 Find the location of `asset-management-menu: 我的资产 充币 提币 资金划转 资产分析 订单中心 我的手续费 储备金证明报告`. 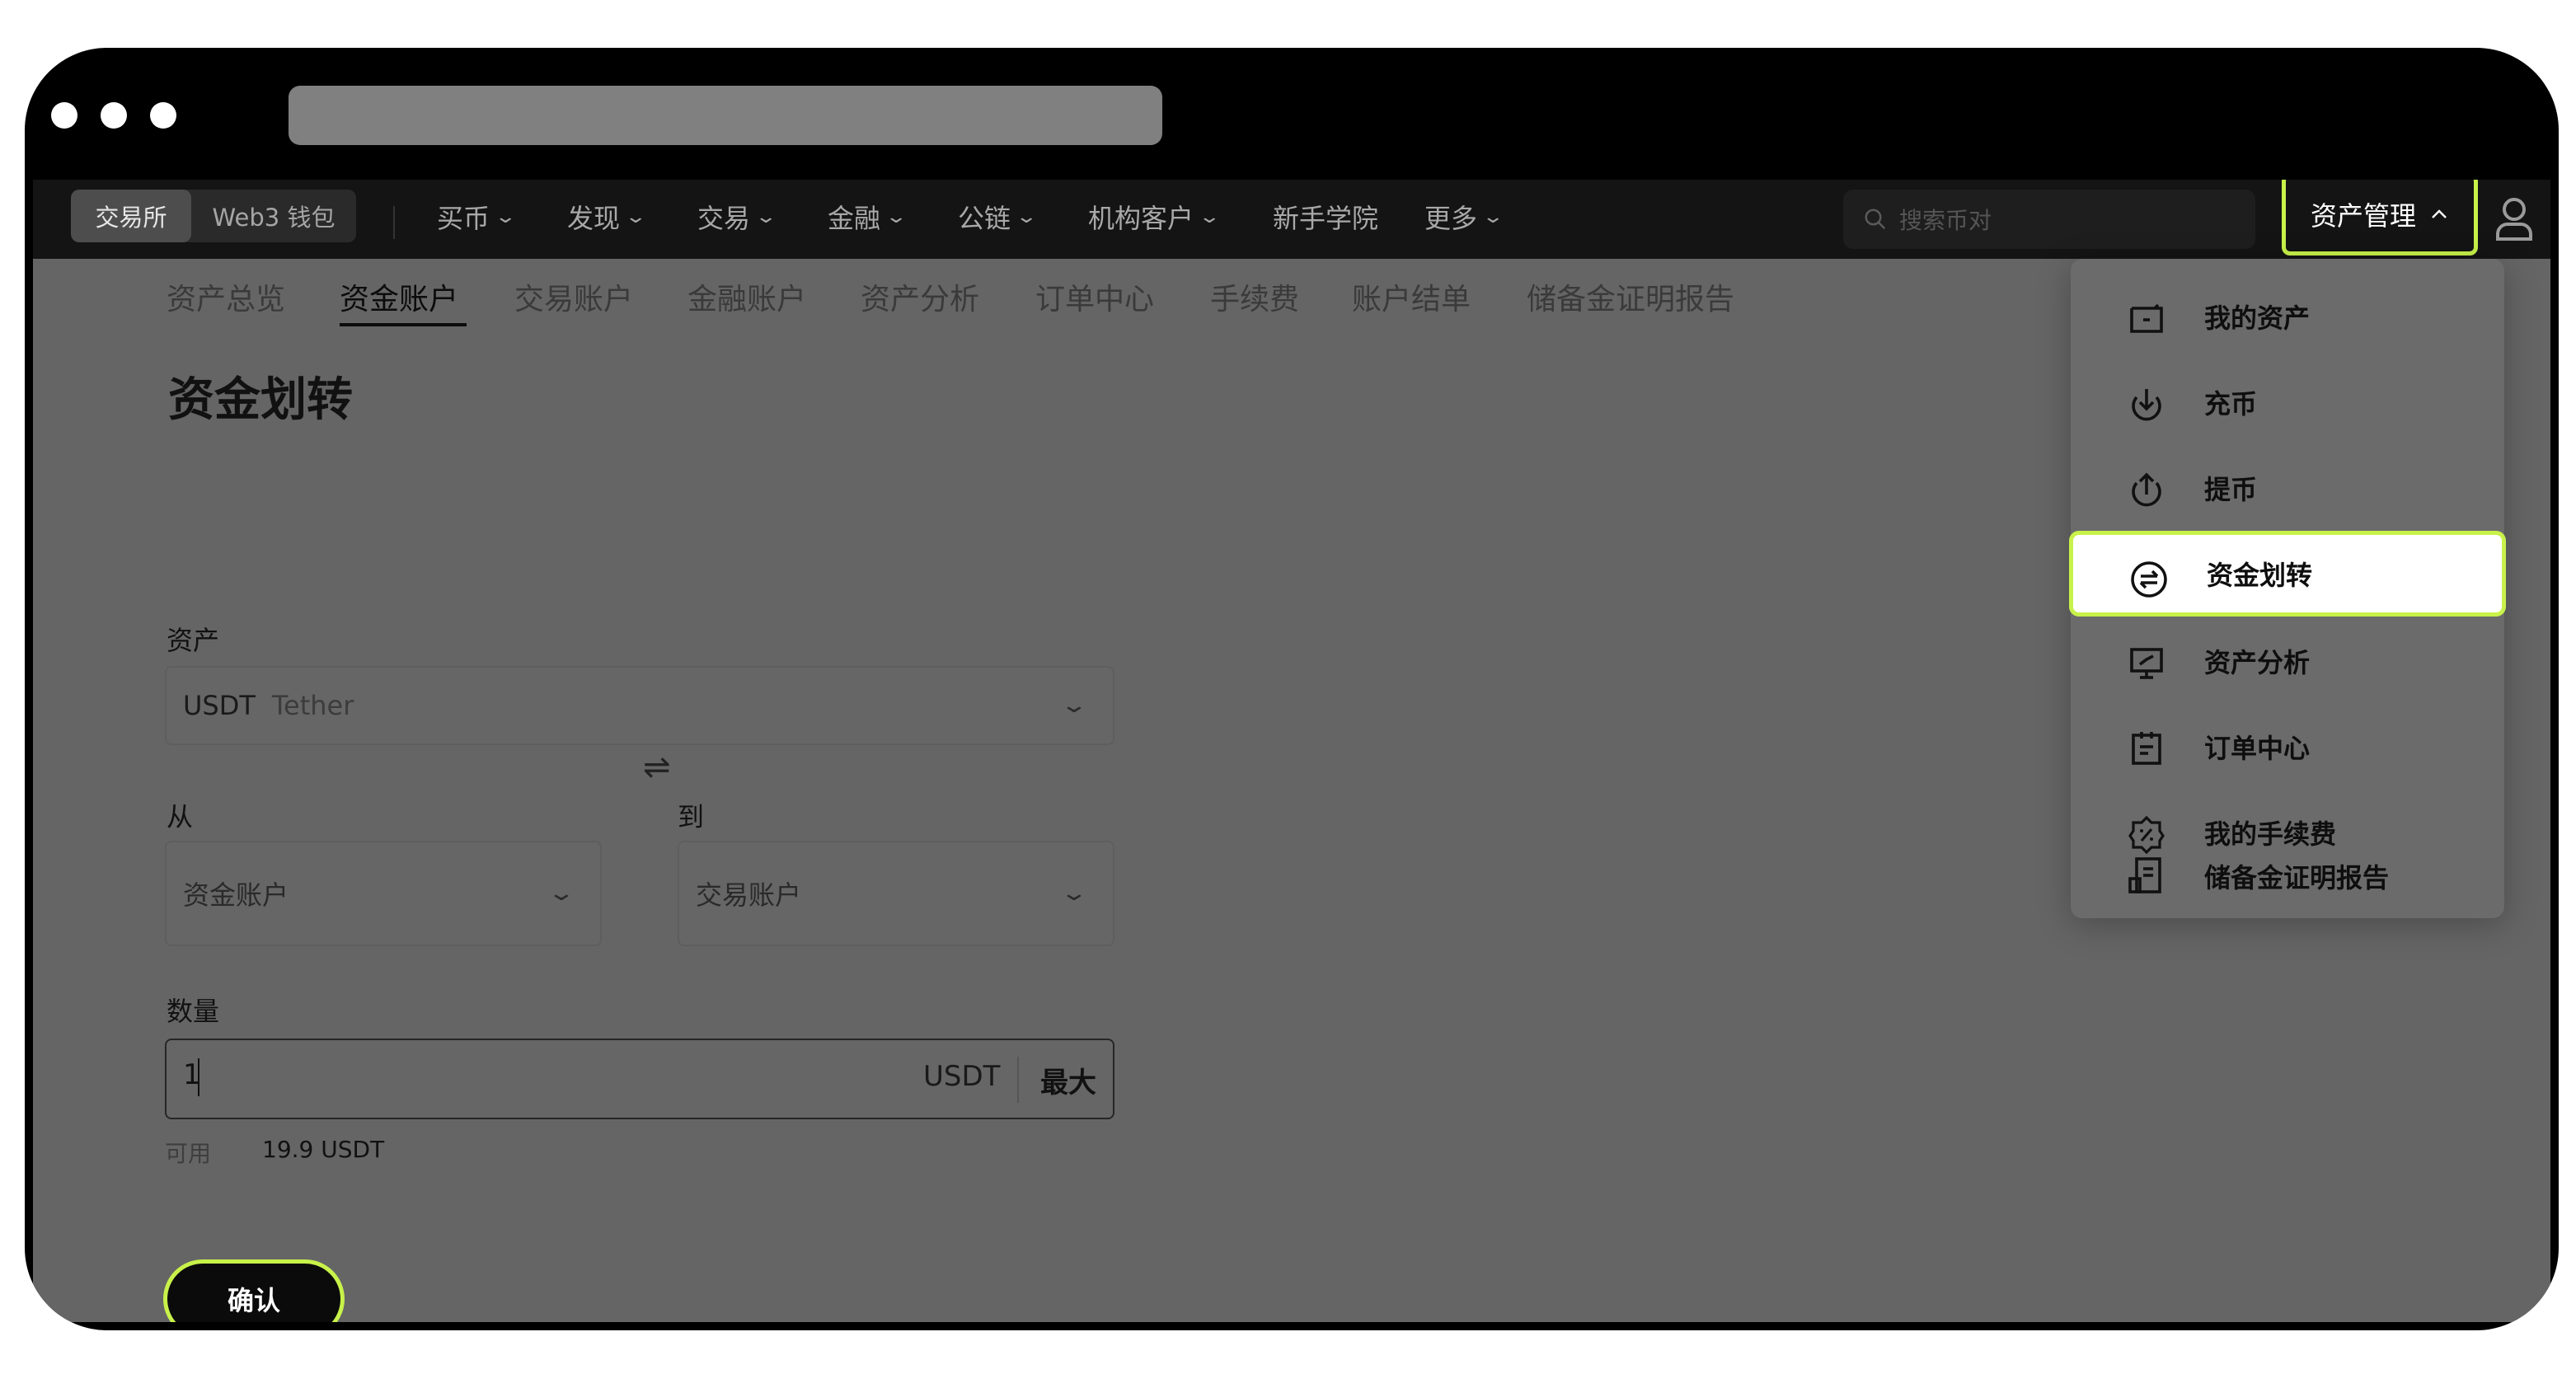

asset-management-menu: 我的资产 充币 提币 资金划转 资产分析 订单中心 我的手续费 储备金证明报告 is located at coordinates (2288, 588).